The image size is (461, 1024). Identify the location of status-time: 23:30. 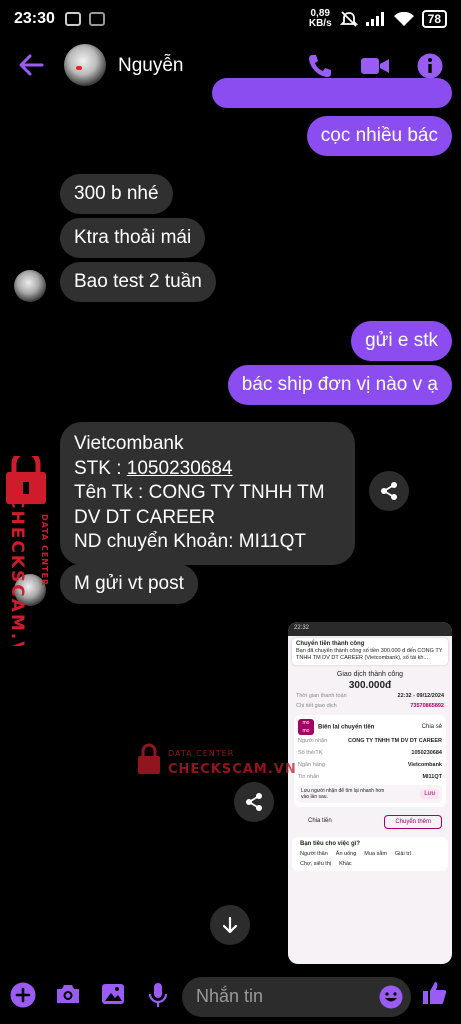
(34, 18).